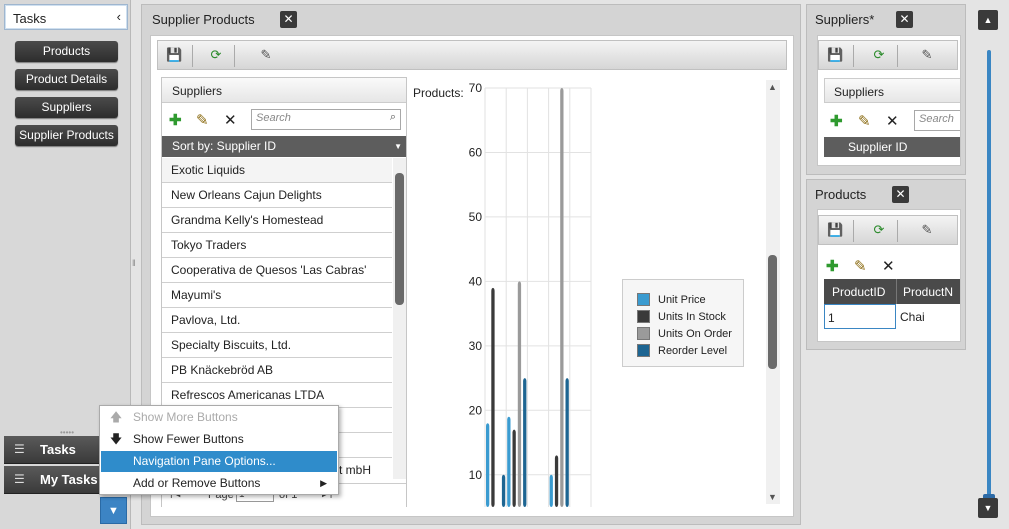 Image resolution: width=1009 pixels, height=529 pixels. Describe the element at coordinates (929, 316) in the screenshot. I see `grid-cell-productname: Chai` at that location.